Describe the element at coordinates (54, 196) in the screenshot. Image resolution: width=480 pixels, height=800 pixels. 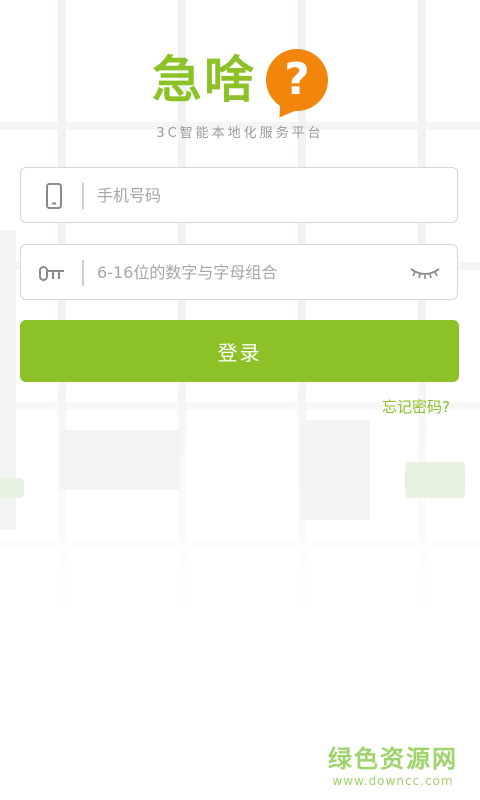
I see `phone-icon` at that location.